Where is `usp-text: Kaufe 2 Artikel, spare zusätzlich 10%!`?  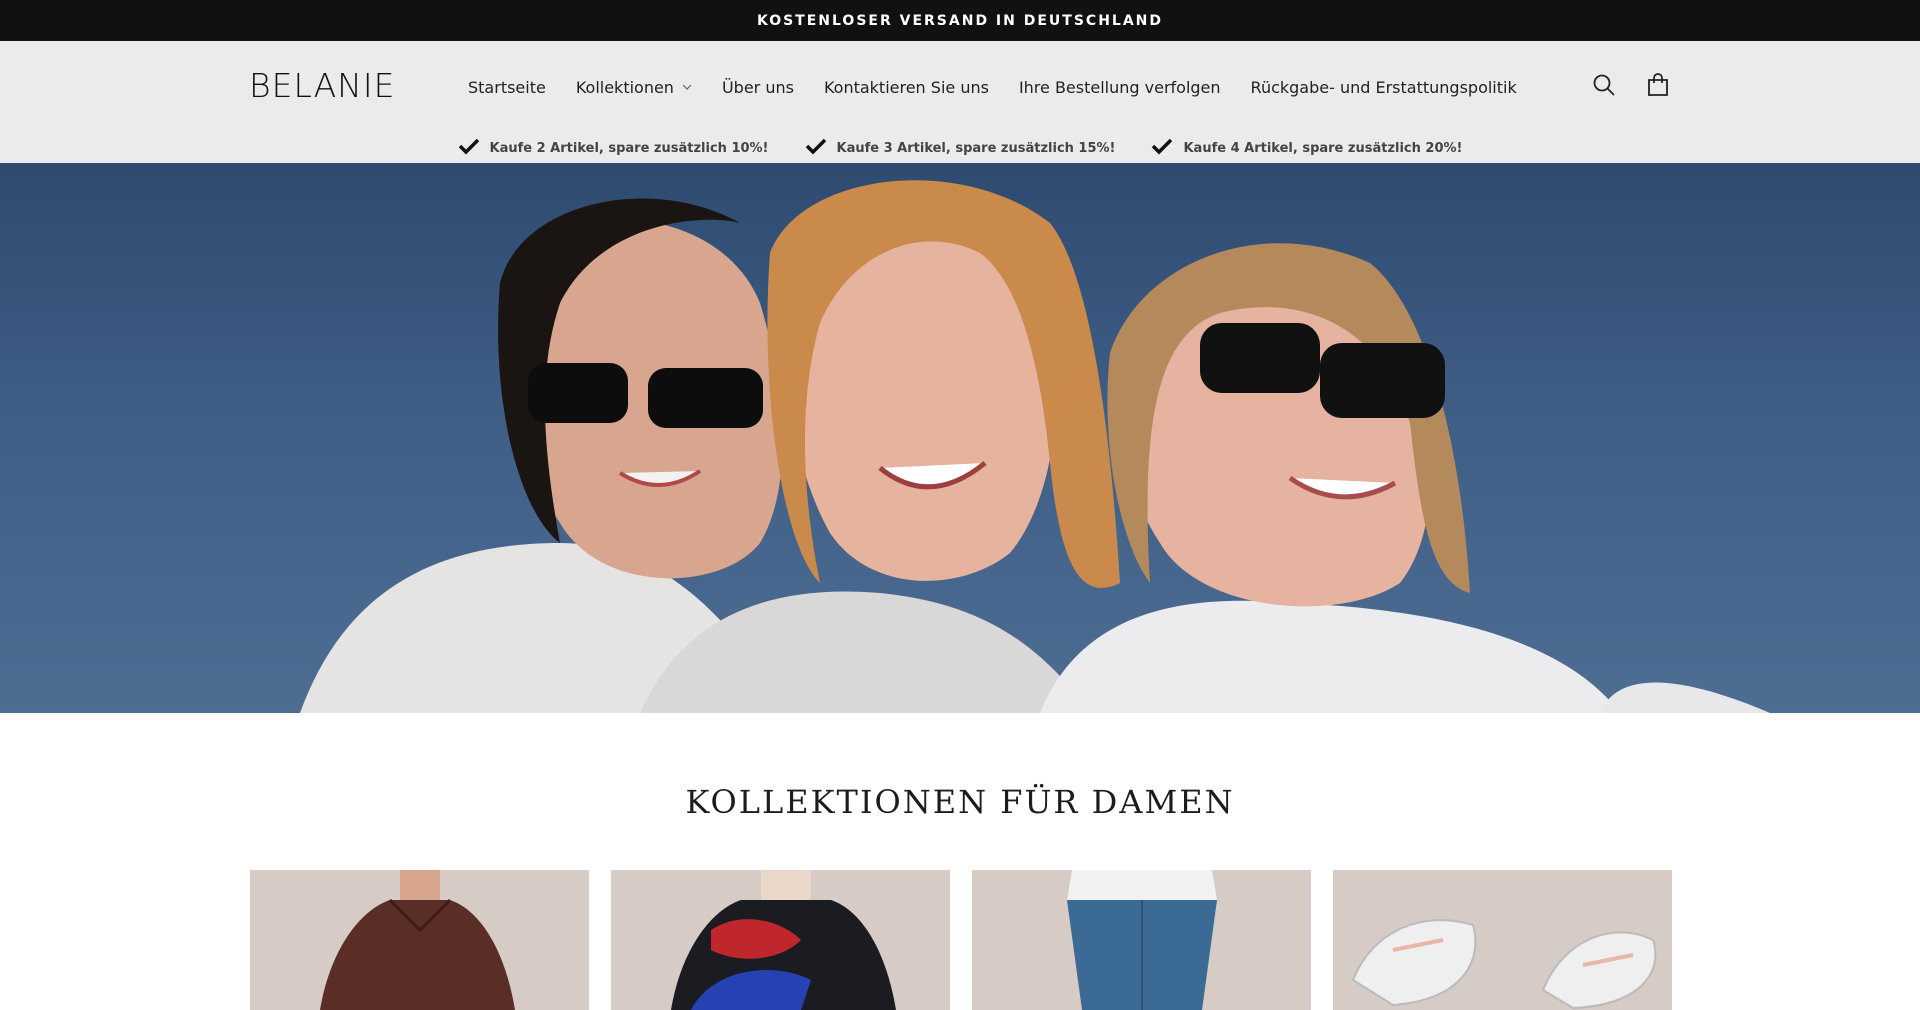 usp-text: Kaufe 2 Artikel, spare zusätzlich 10%! is located at coordinates (629, 148).